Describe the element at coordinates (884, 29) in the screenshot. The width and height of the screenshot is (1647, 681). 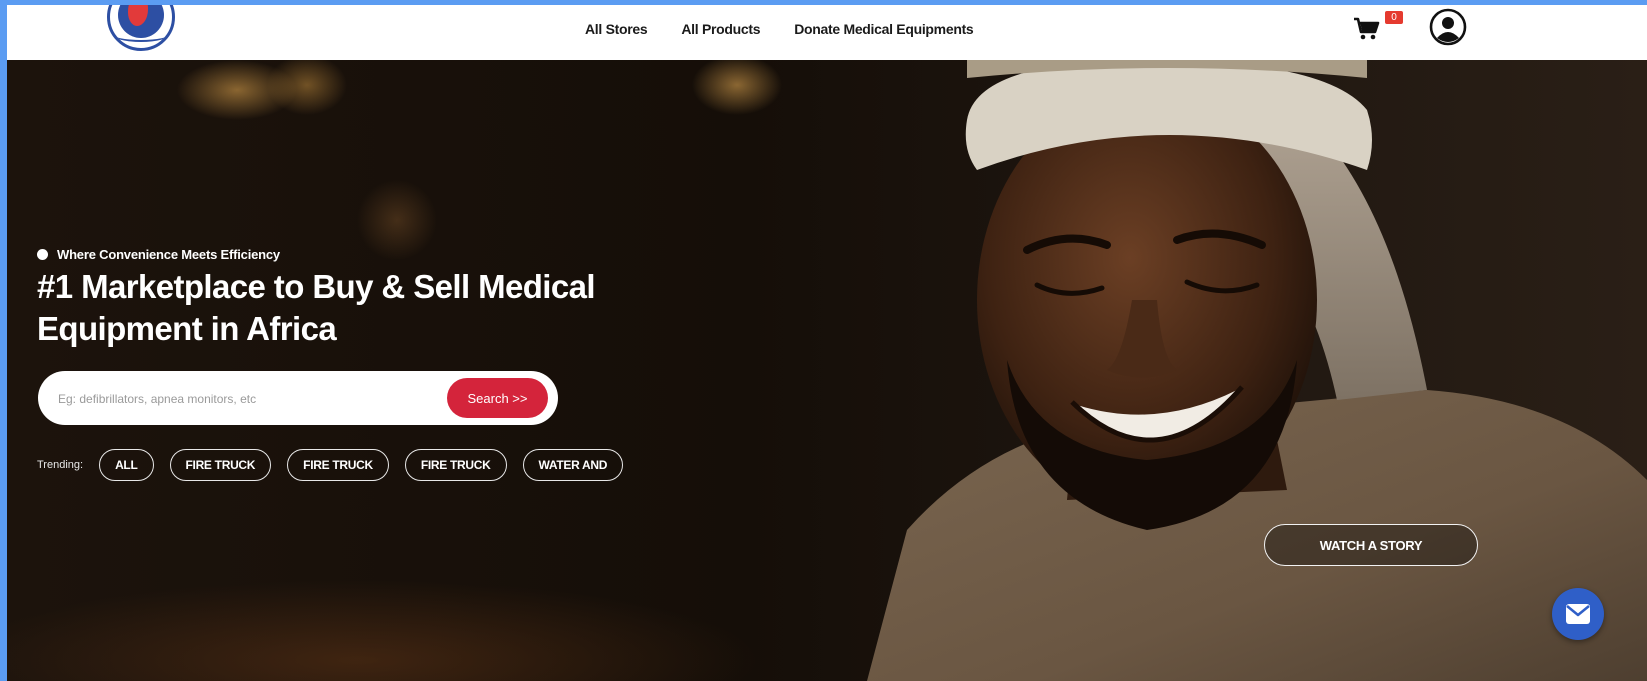
I see `nav-donate-medical-equipments: Donate Medical Equipments` at that location.